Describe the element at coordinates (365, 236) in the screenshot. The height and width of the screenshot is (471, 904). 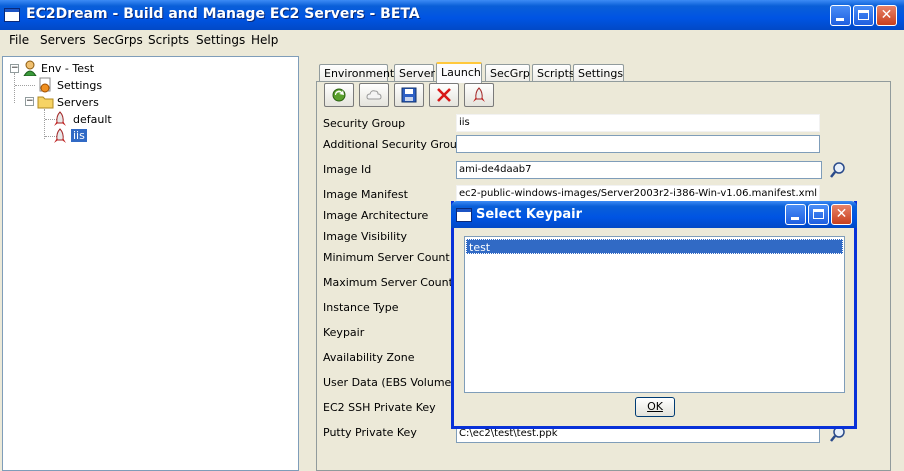
I see `label-image-visibility: Image Visibility` at that location.